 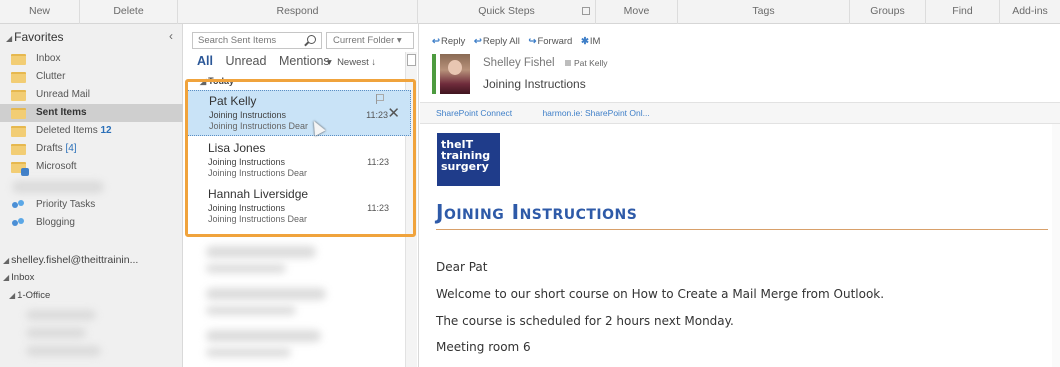 What do you see at coordinates (374, 62) in the screenshot?
I see `sort-arrow-icon: ↓` at bounding box center [374, 62].